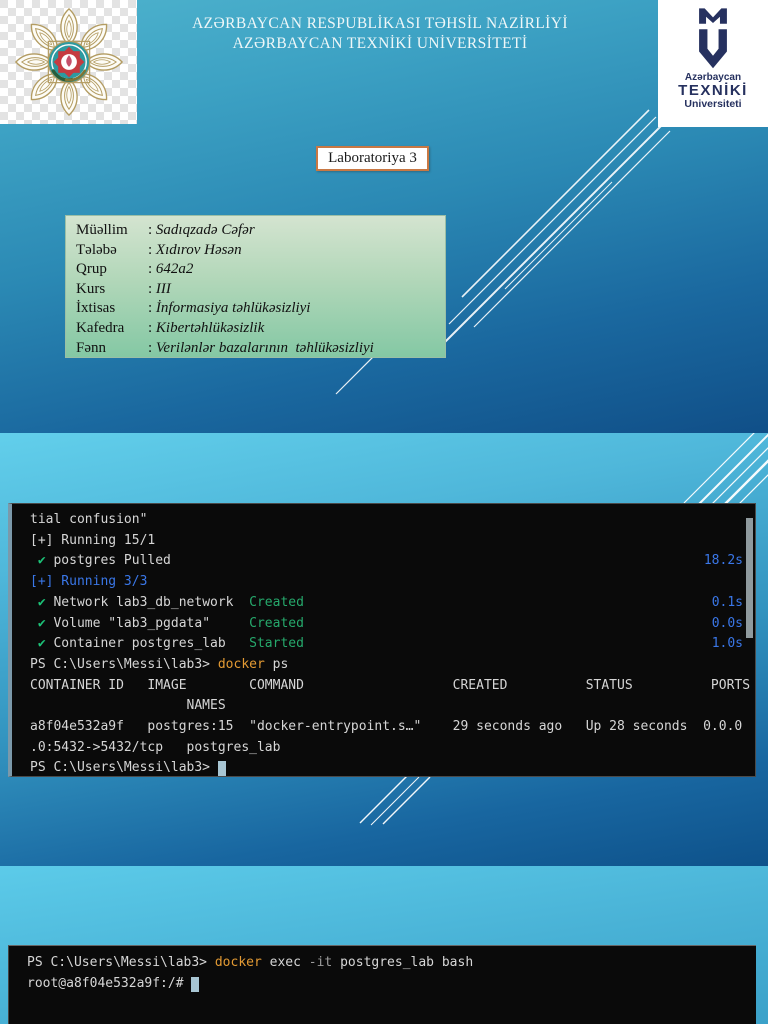 The height and width of the screenshot is (1024, 768). I want to click on terminal-text-segment: Volume "lab3_pgdata", so click(147, 623).